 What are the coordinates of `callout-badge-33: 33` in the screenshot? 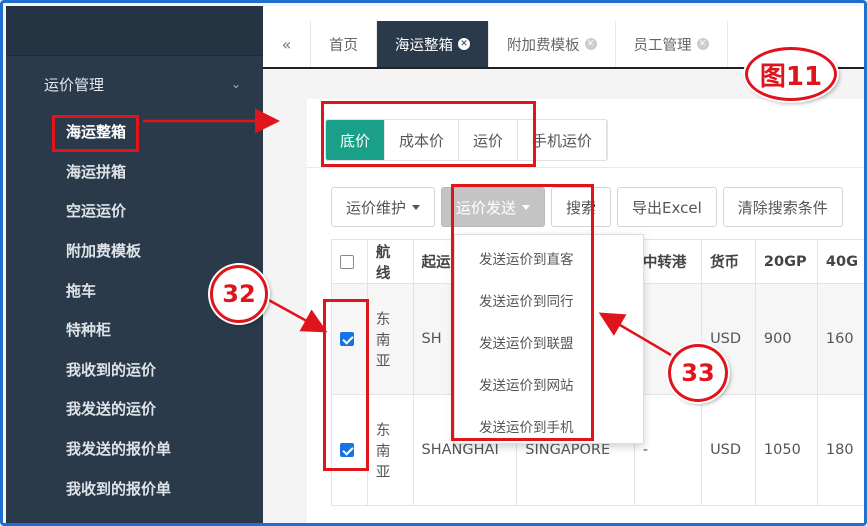 It's located at (698, 373).